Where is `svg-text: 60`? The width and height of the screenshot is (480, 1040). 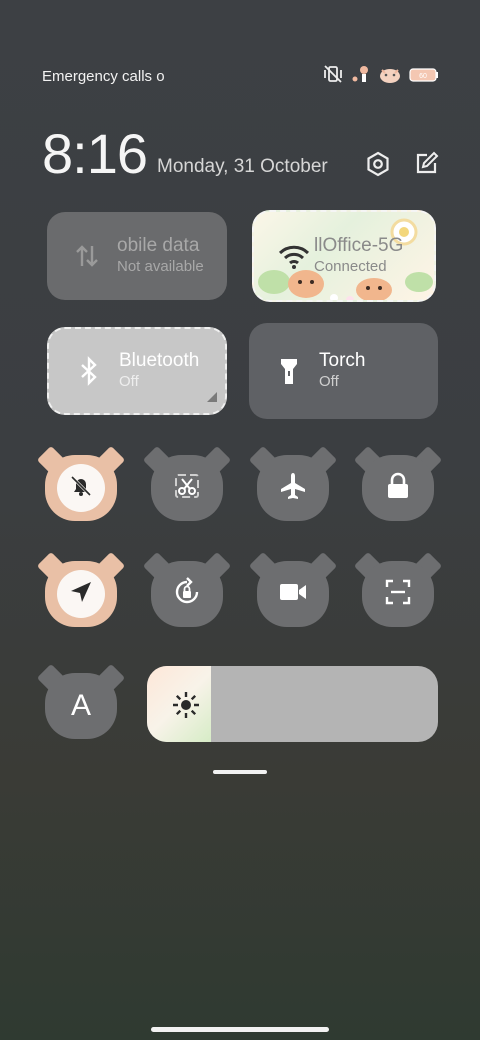 svg-text: 60 is located at coordinates (423, 76).